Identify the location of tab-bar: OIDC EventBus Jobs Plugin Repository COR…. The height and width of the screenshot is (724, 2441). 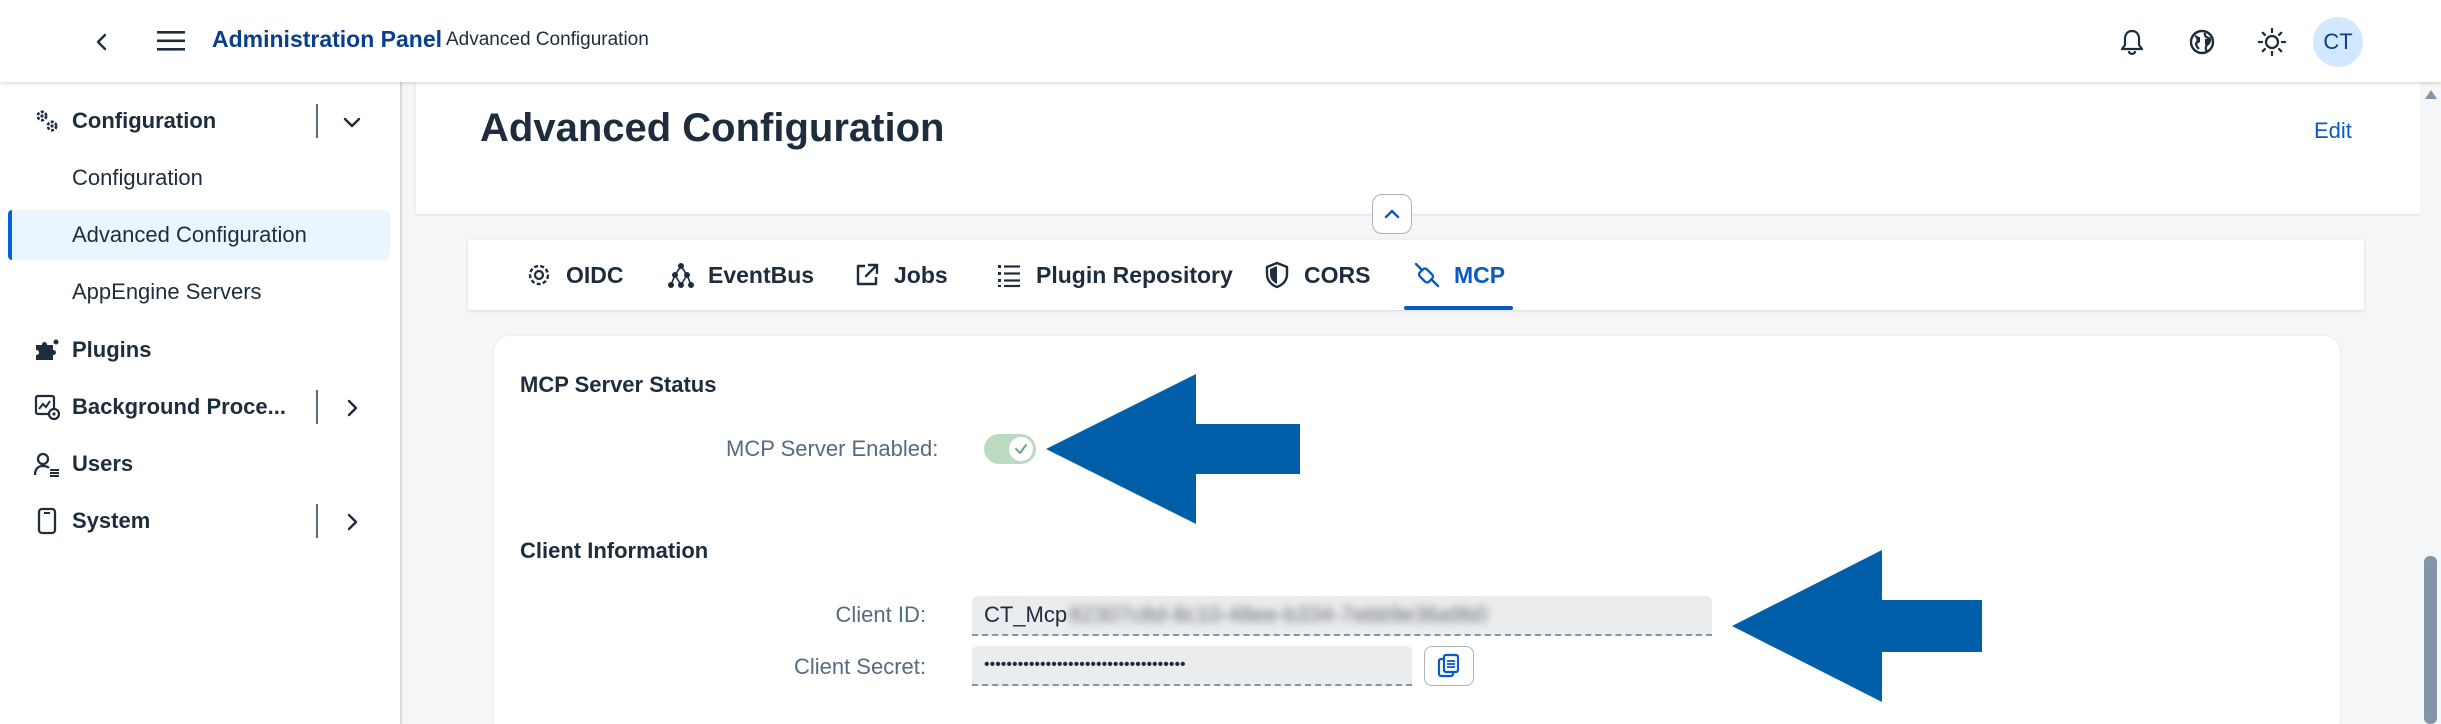
(1416, 275).